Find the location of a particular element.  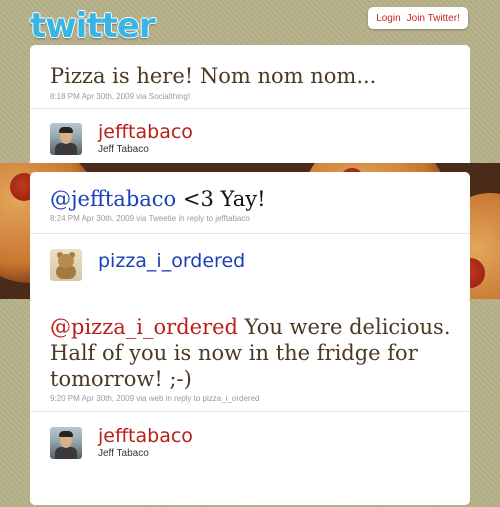

login-box: Login Join Twitter! is located at coordinates (418, 18).